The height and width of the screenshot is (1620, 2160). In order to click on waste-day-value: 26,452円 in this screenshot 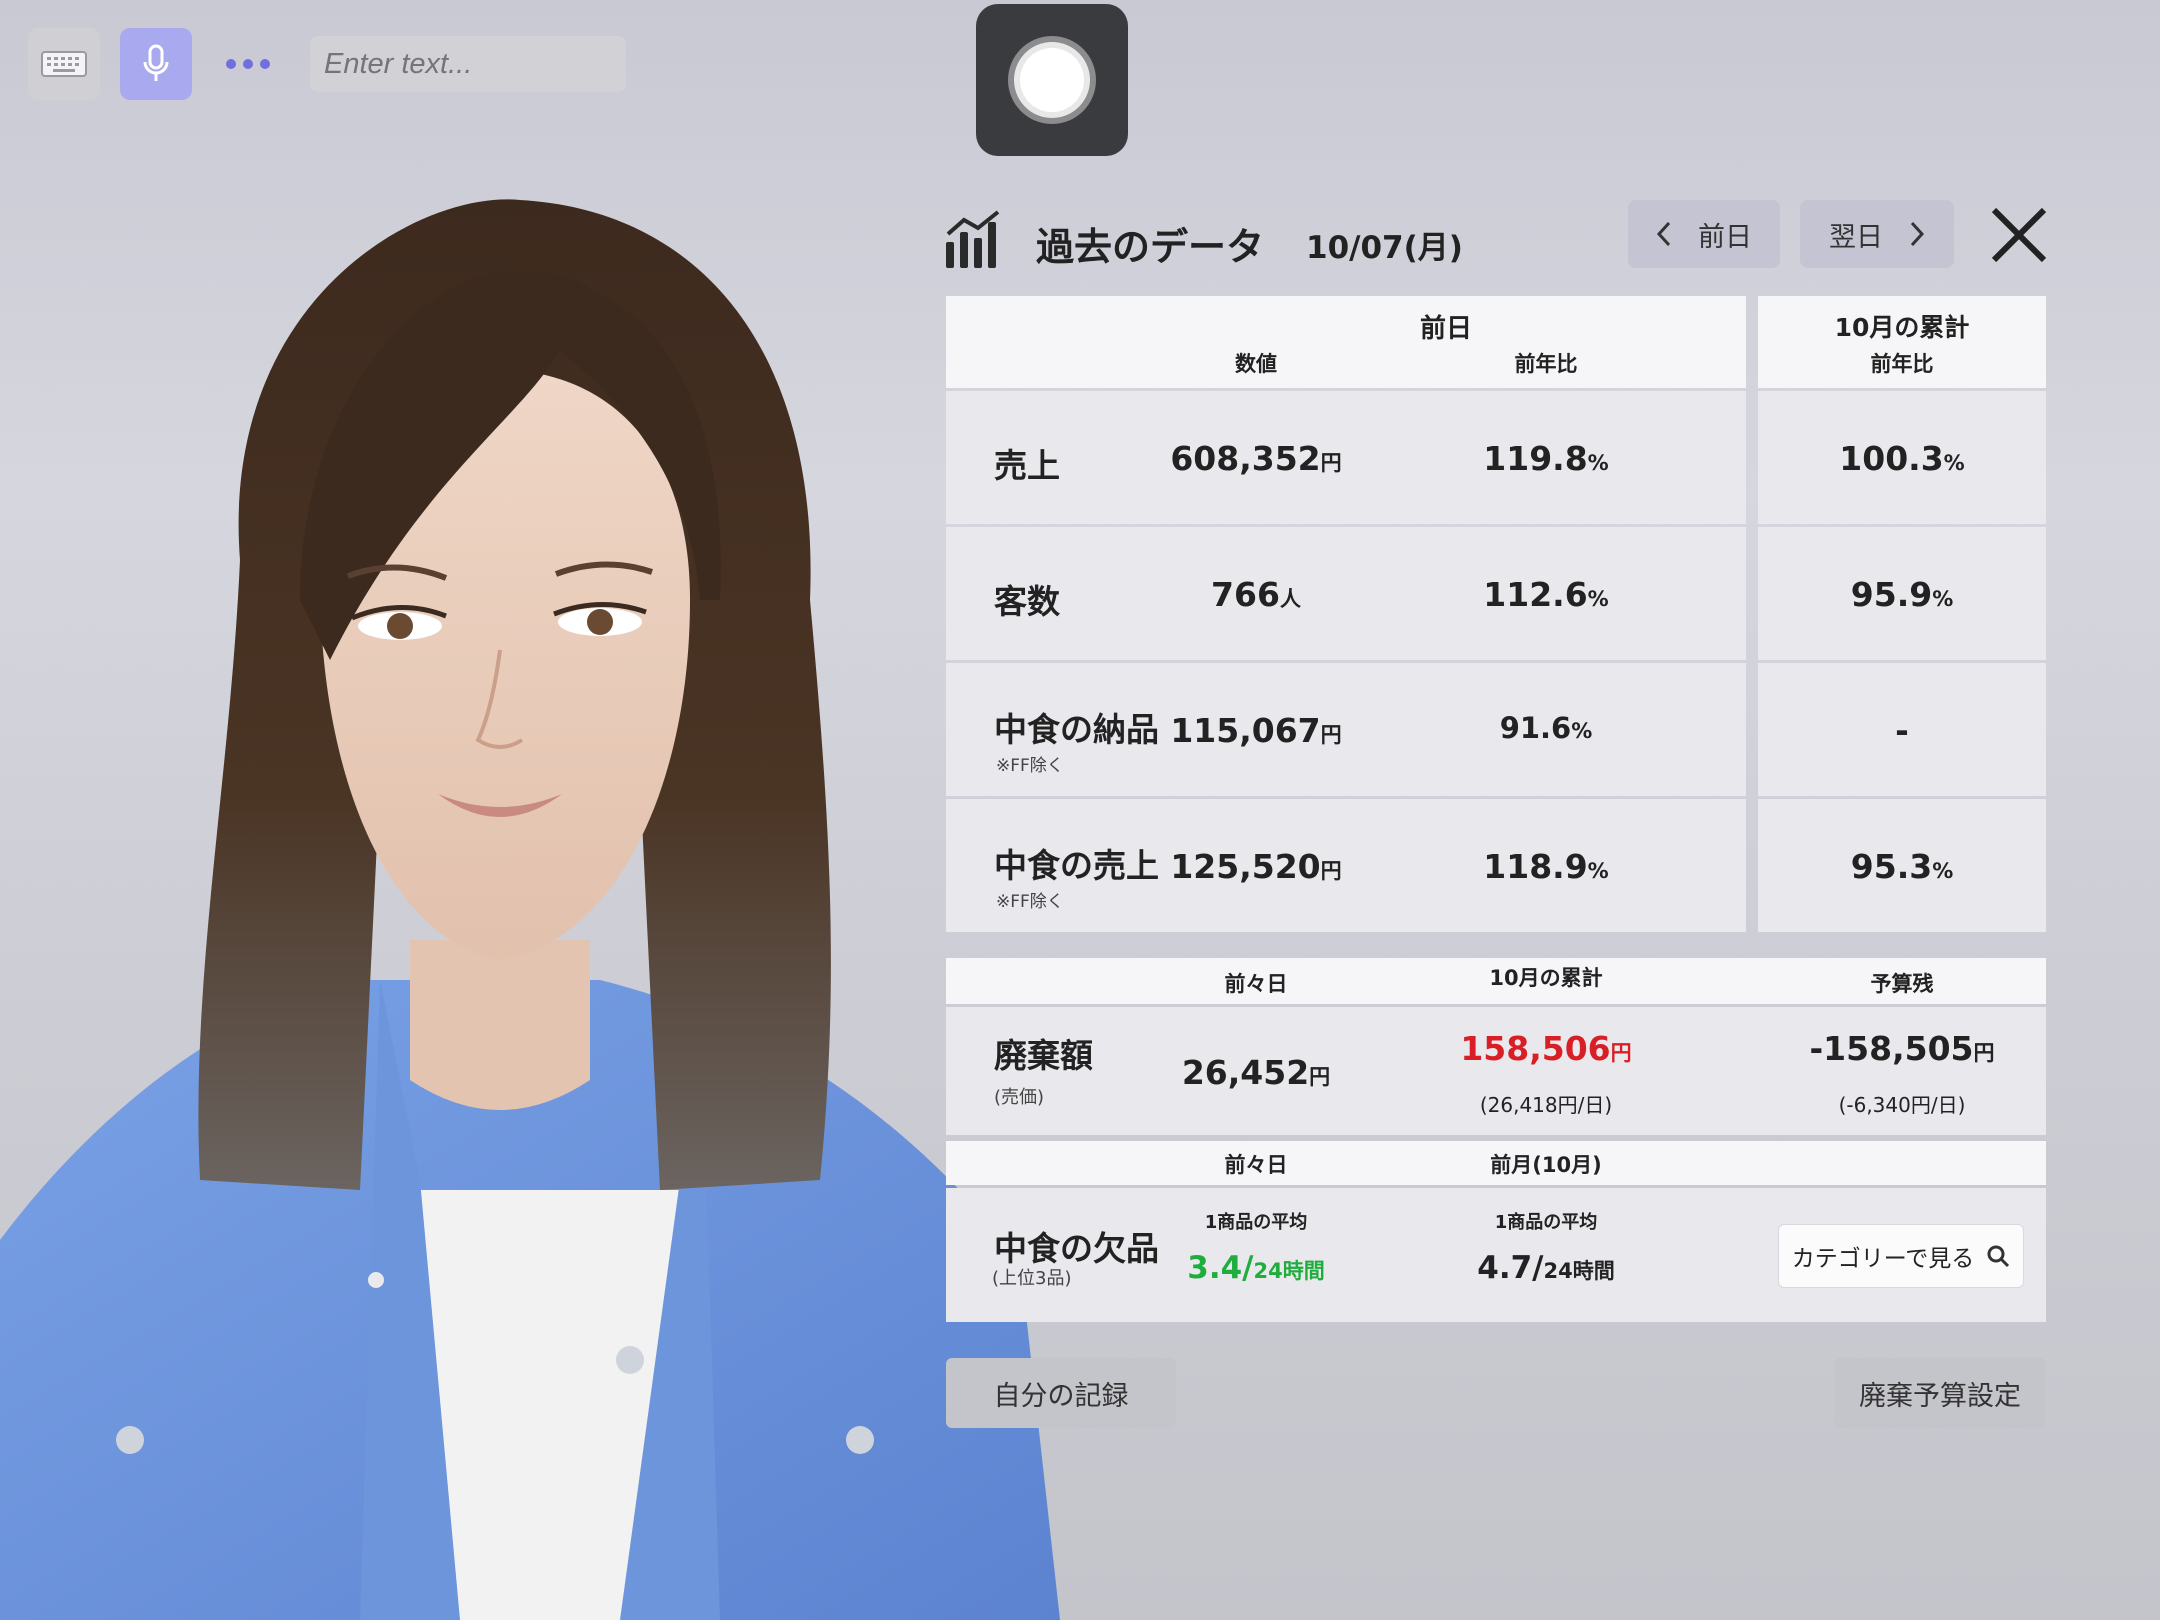, I will do `click(1256, 1072)`.